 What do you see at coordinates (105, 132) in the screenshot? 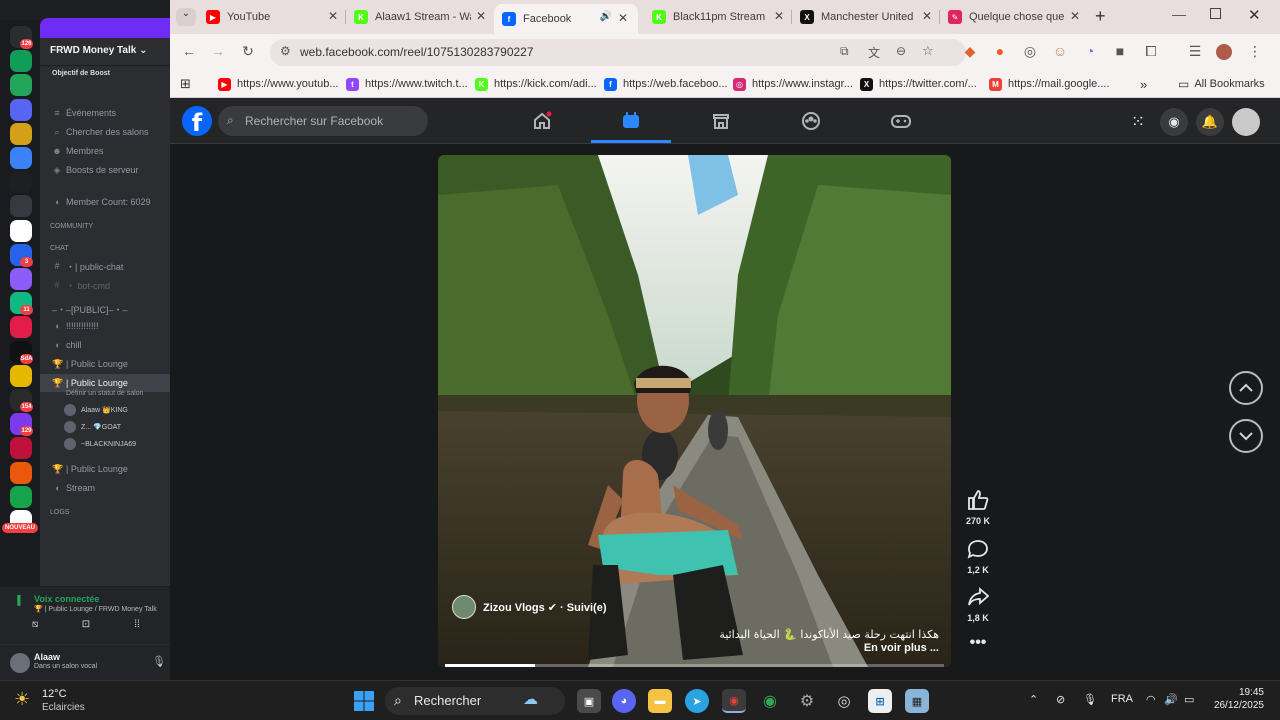
I see `menu-item: ⌕ Chercher des salons` at bounding box center [105, 132].